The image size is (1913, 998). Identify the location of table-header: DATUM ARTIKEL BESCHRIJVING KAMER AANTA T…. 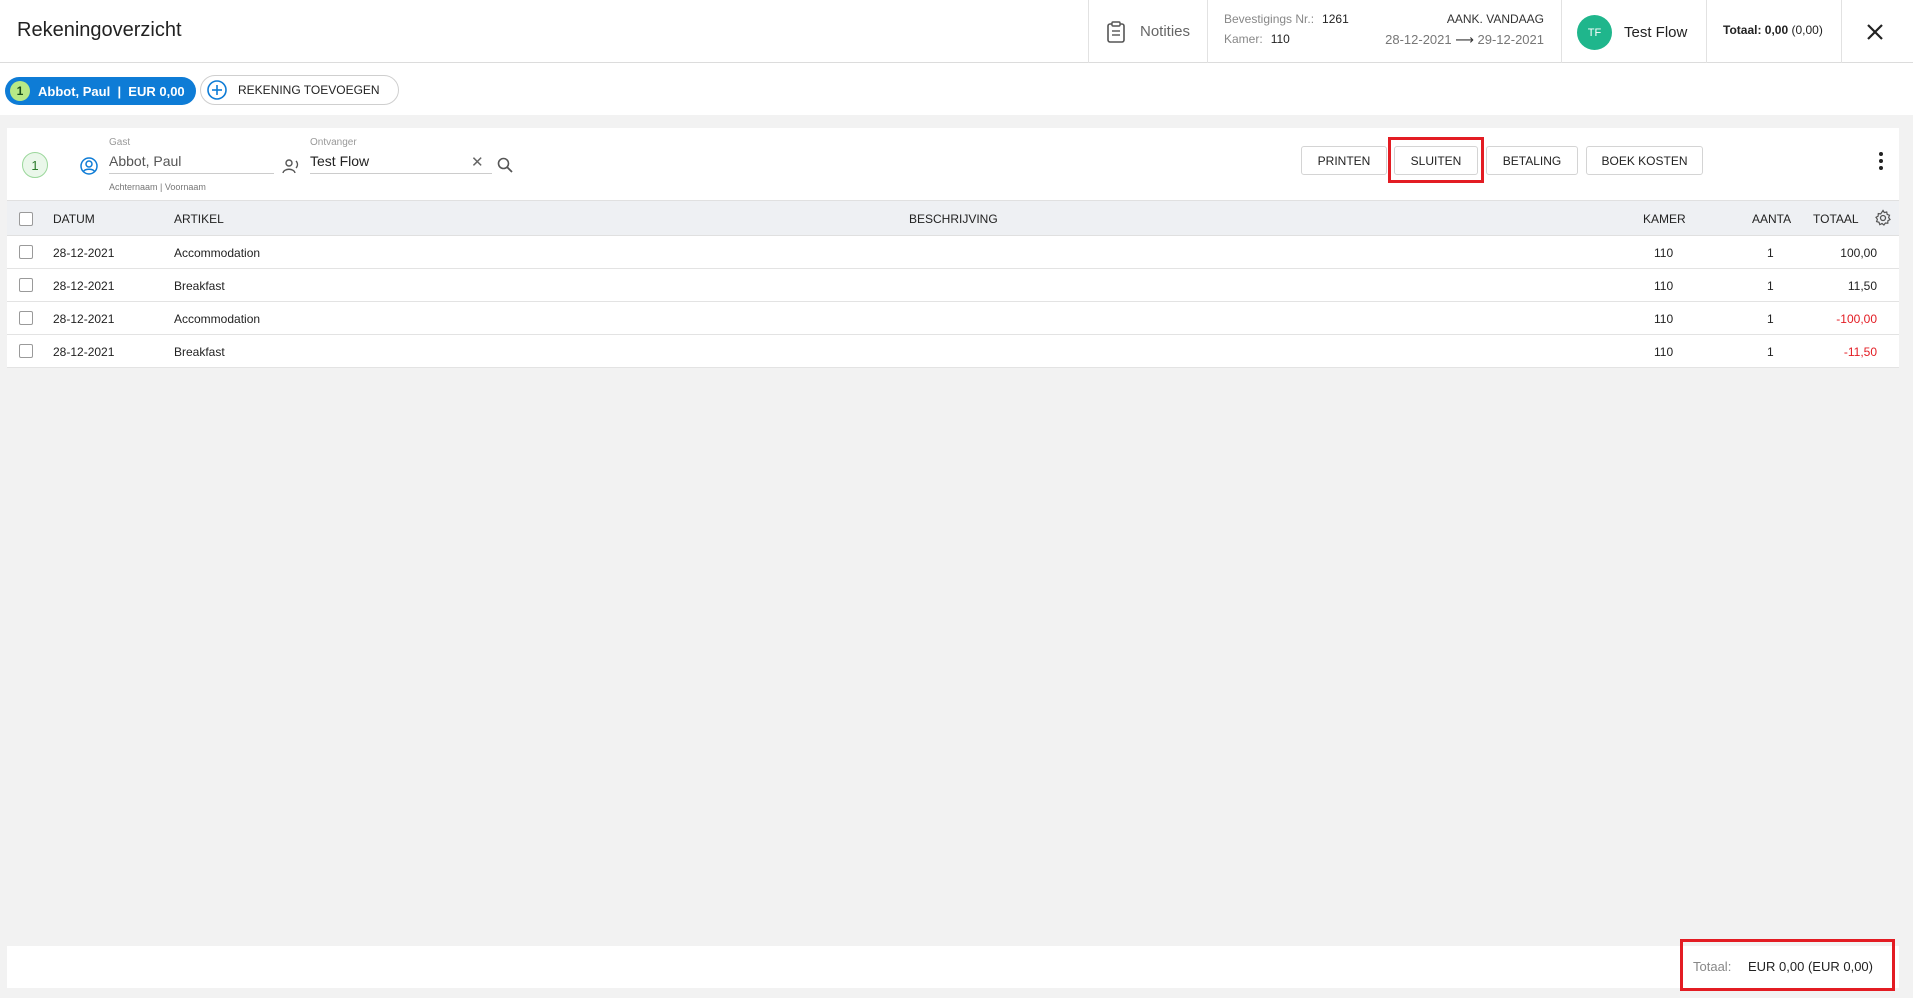
(953, 218).